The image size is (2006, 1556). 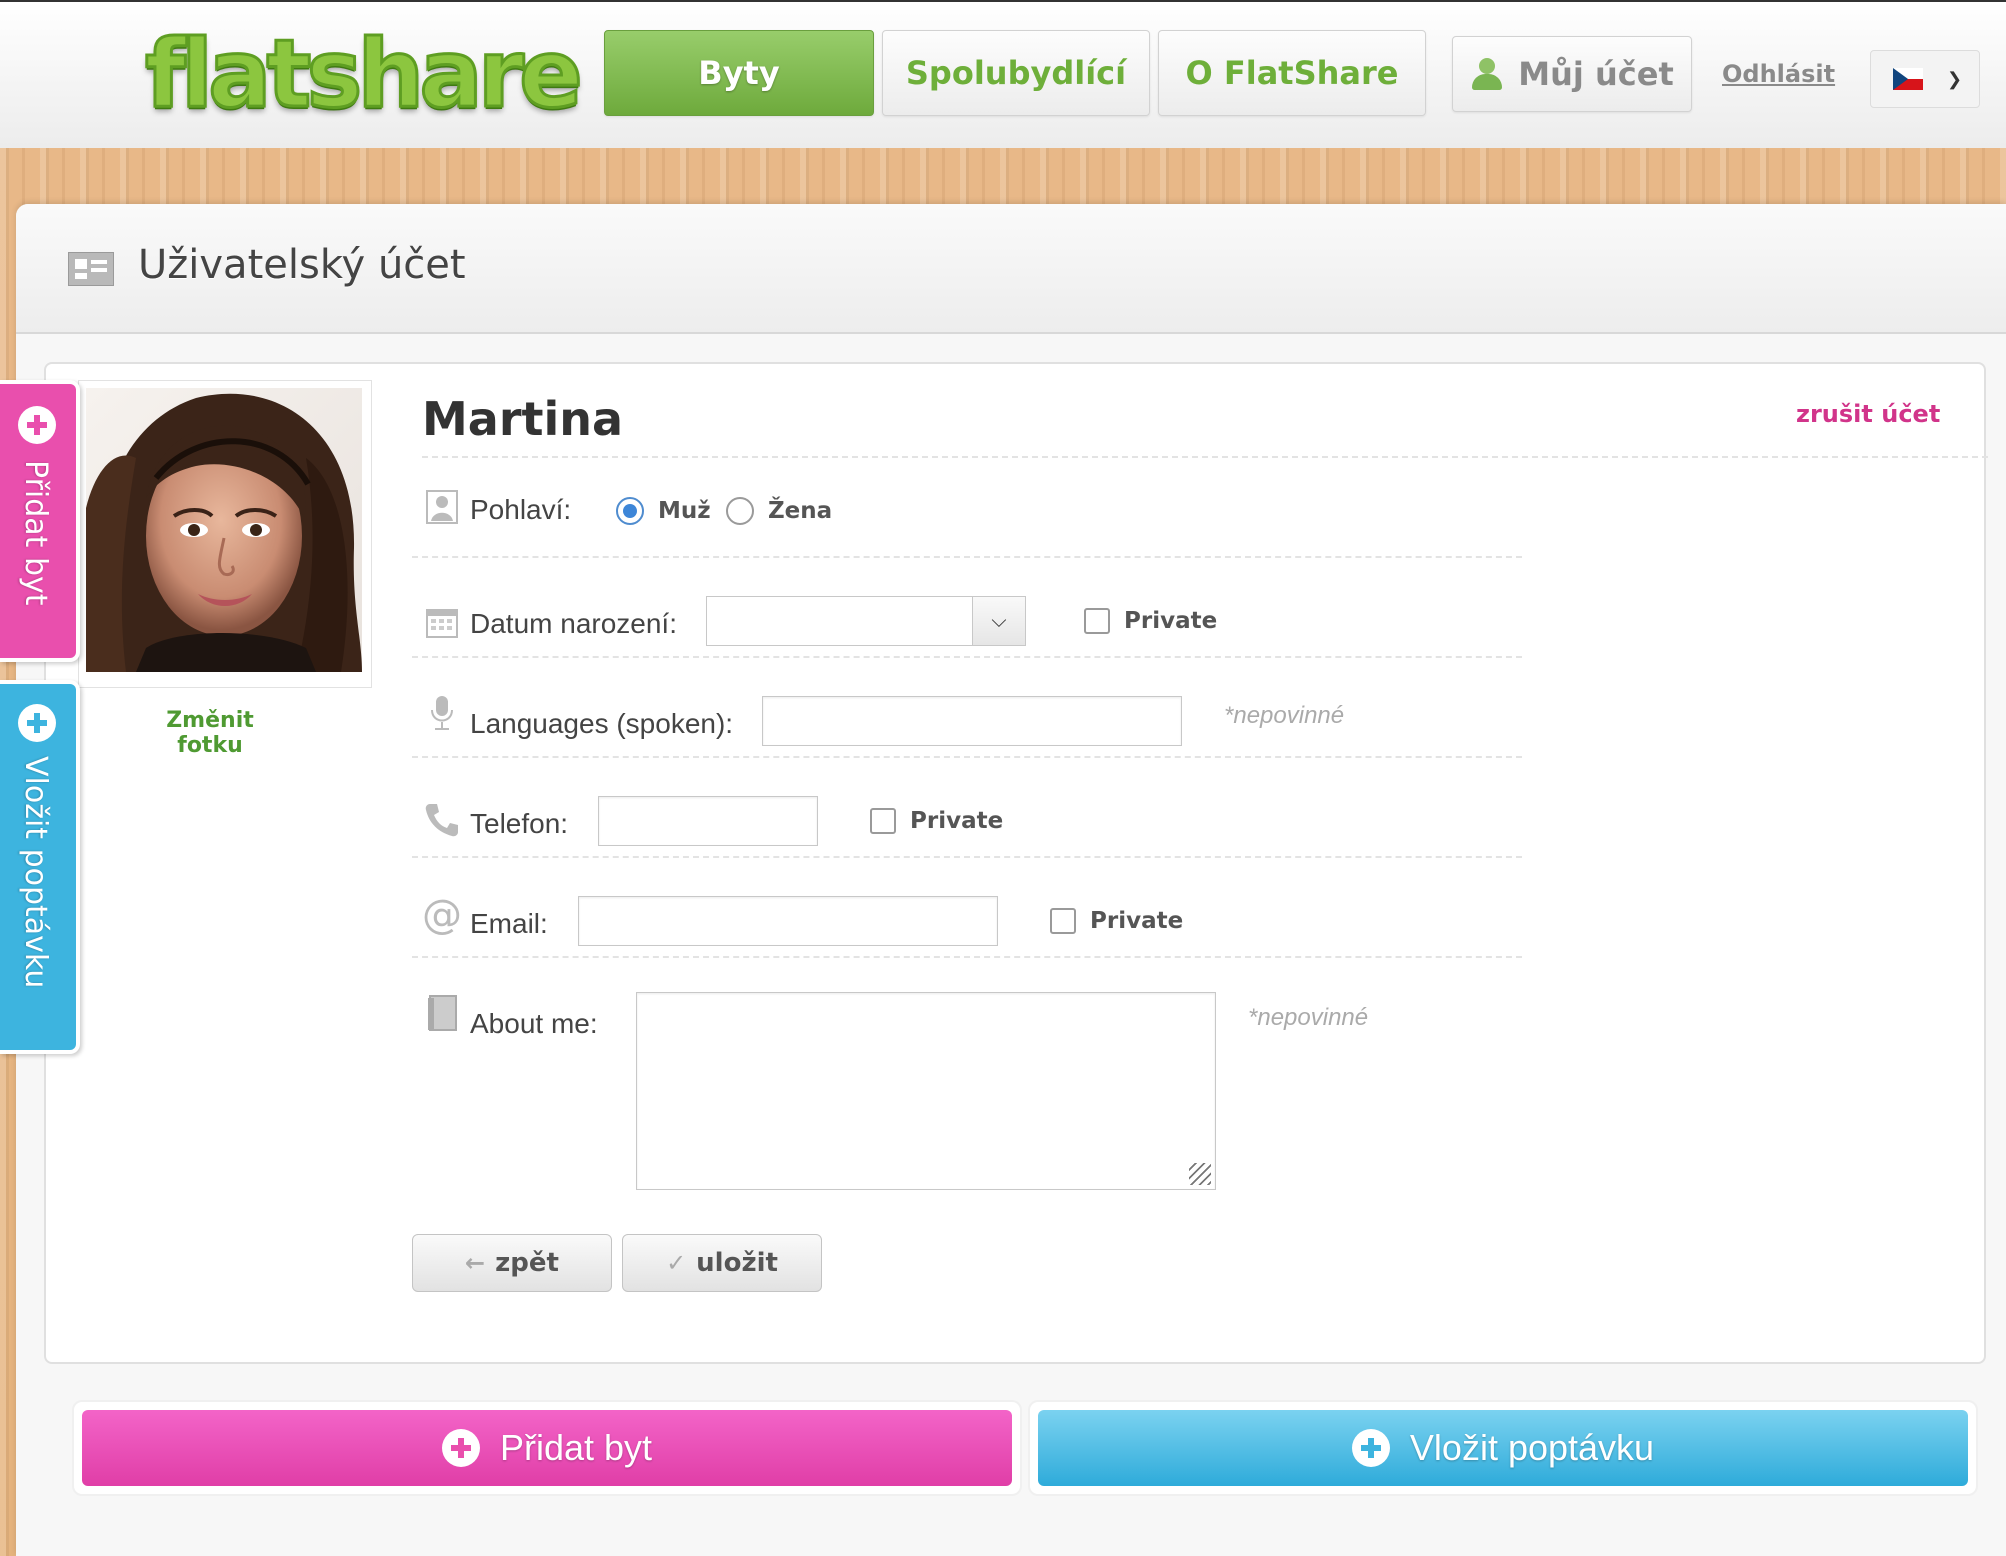 I want to click on microphone-icon, so click(x=442, y=717).